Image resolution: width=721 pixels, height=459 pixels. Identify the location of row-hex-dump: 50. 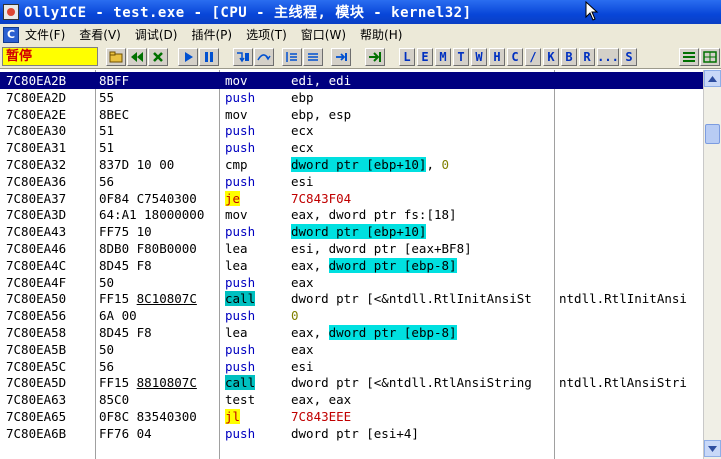
(107, 349).